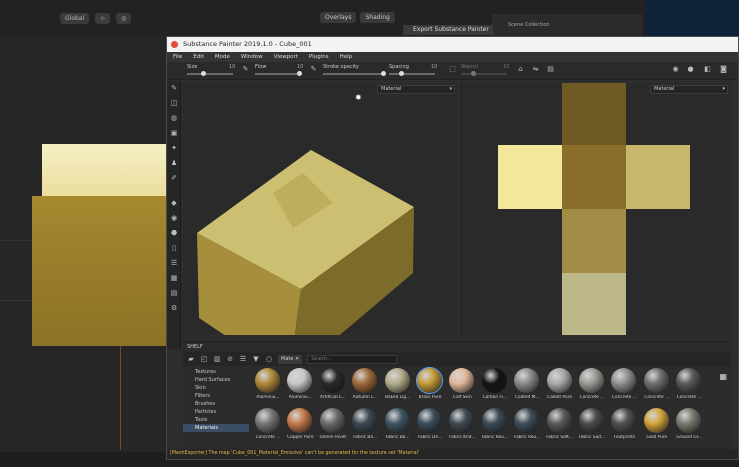 This screenshot has width=739, height=467. What do you see at coordinates (723, 376) in the screenshot?
I see `grid-view-icon: ▦` at bounding box center [723, 376].